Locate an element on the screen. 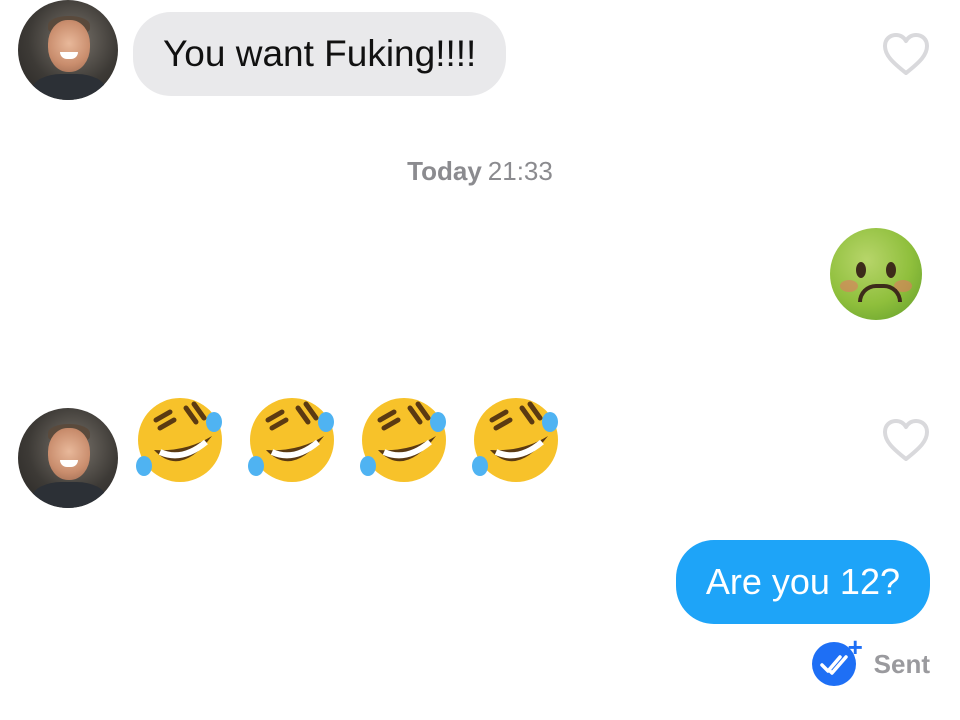  double-check-icon: + is located at coordinates (837, 659).